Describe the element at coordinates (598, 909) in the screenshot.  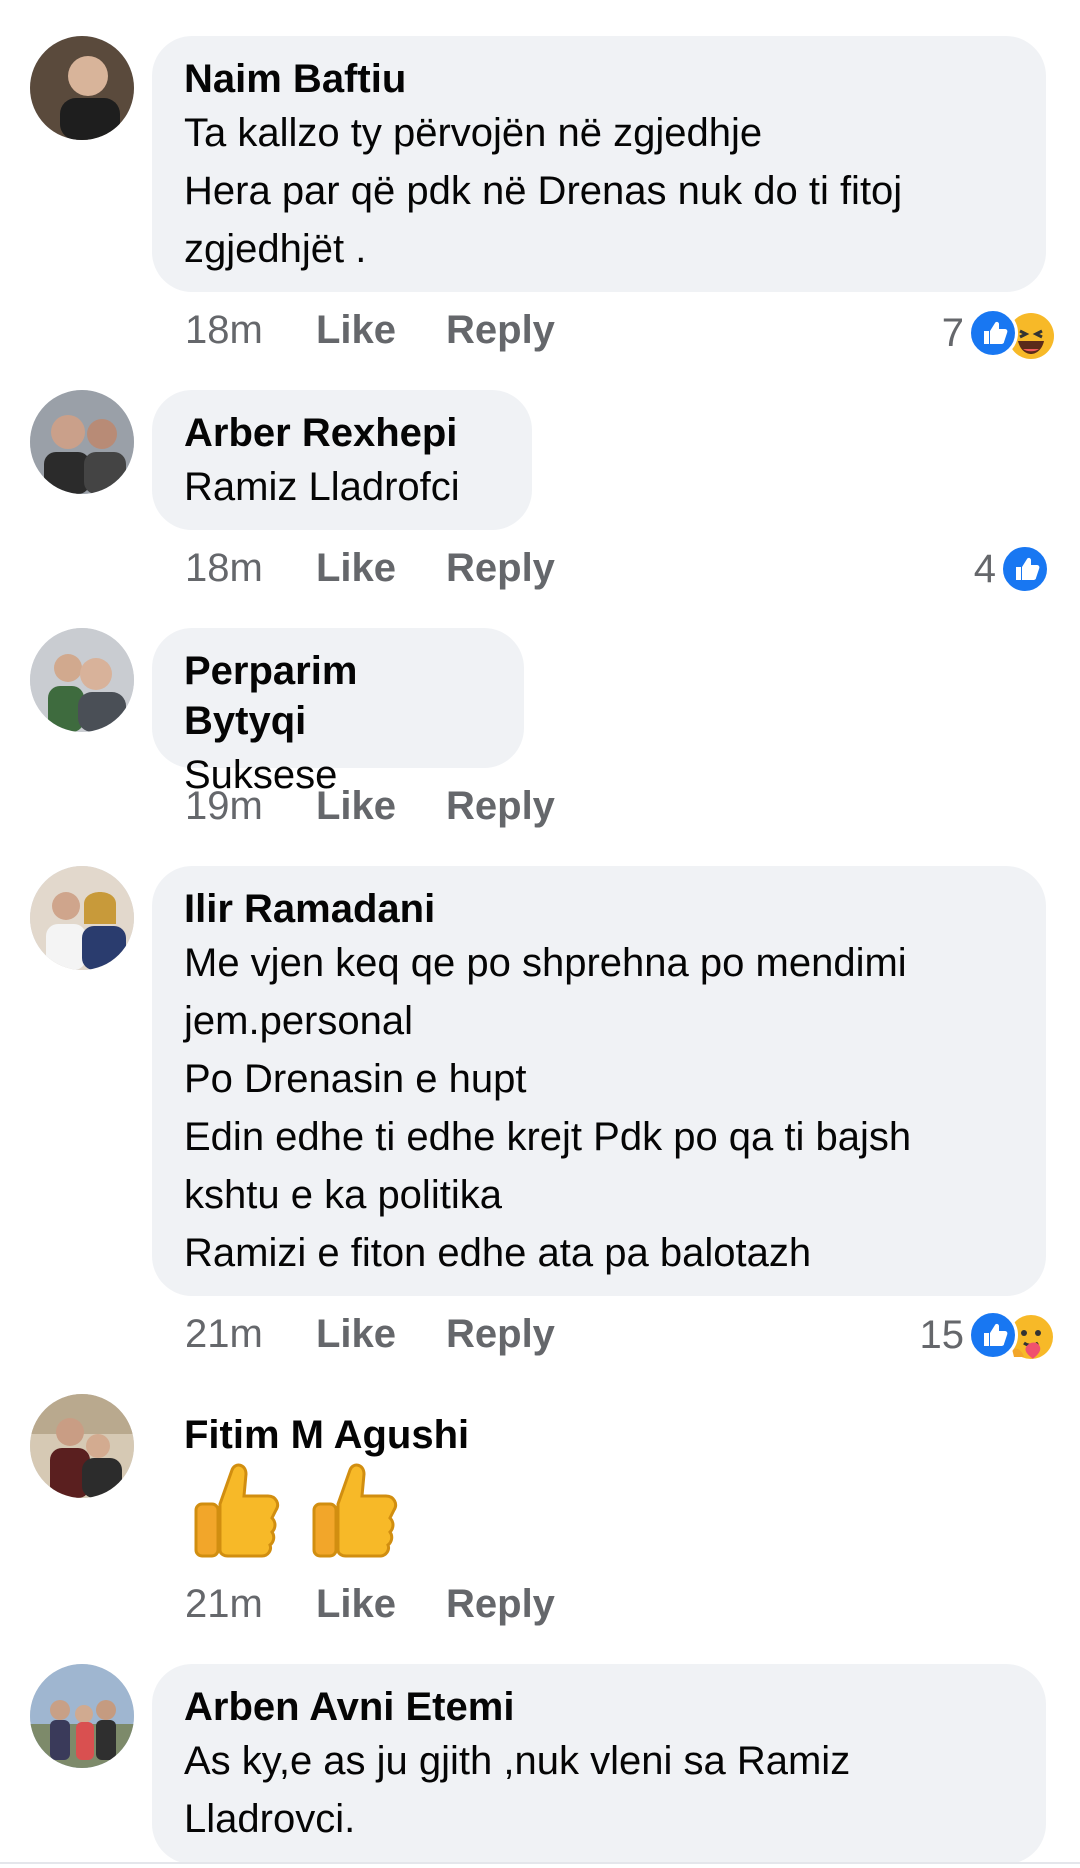
I see `comment-author: Ilir Ramadani` at that location.